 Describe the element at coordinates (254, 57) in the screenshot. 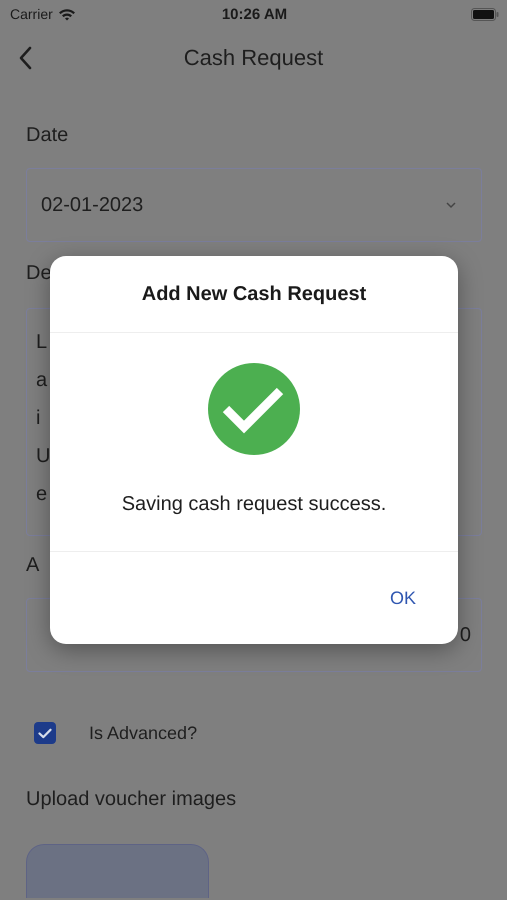

I see `screen-title: Cash Request` at that location.